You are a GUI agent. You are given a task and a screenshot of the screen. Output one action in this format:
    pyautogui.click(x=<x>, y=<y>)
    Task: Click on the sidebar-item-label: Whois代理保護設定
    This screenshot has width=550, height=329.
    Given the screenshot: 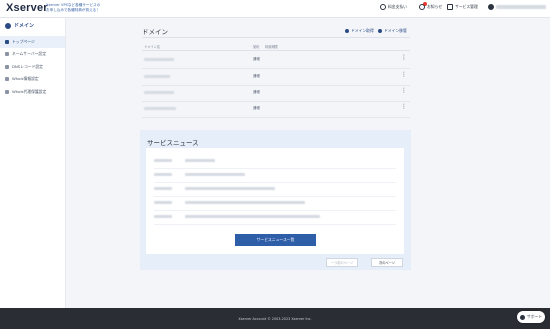 What is the action you would take?
    pyautogui.click(x=29, y=91)
    